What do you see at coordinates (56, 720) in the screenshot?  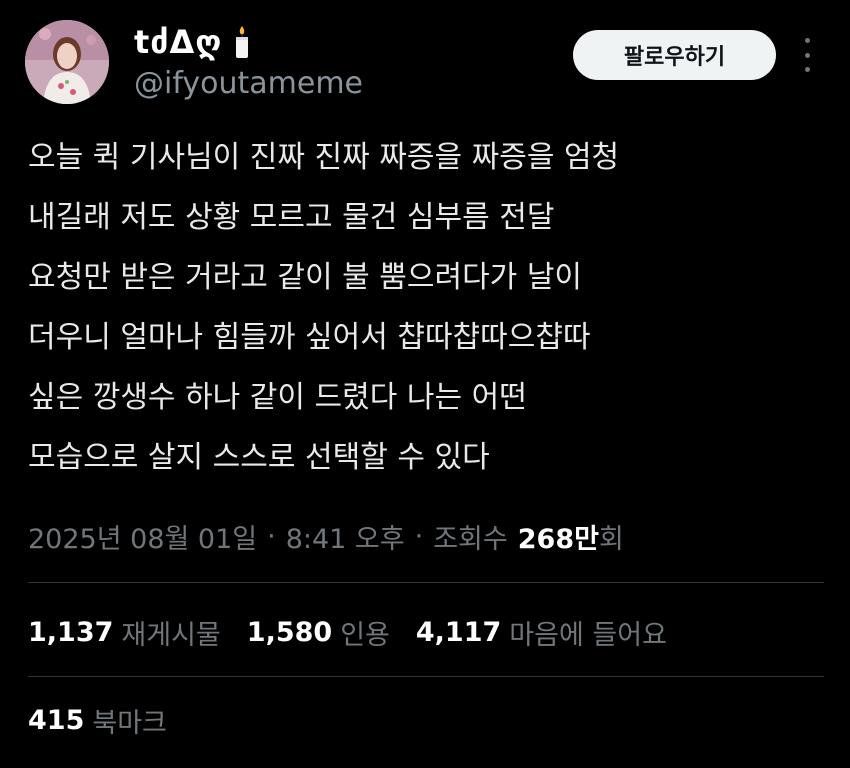 I see `bookmarks-count: 415` at bounding box center [56, 720].